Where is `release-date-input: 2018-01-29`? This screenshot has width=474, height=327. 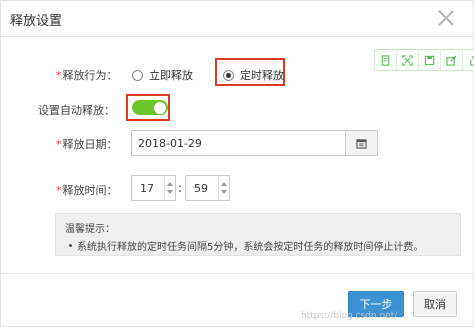
release-date-input: 2018-01-29 is located at coordinates (238, 143).